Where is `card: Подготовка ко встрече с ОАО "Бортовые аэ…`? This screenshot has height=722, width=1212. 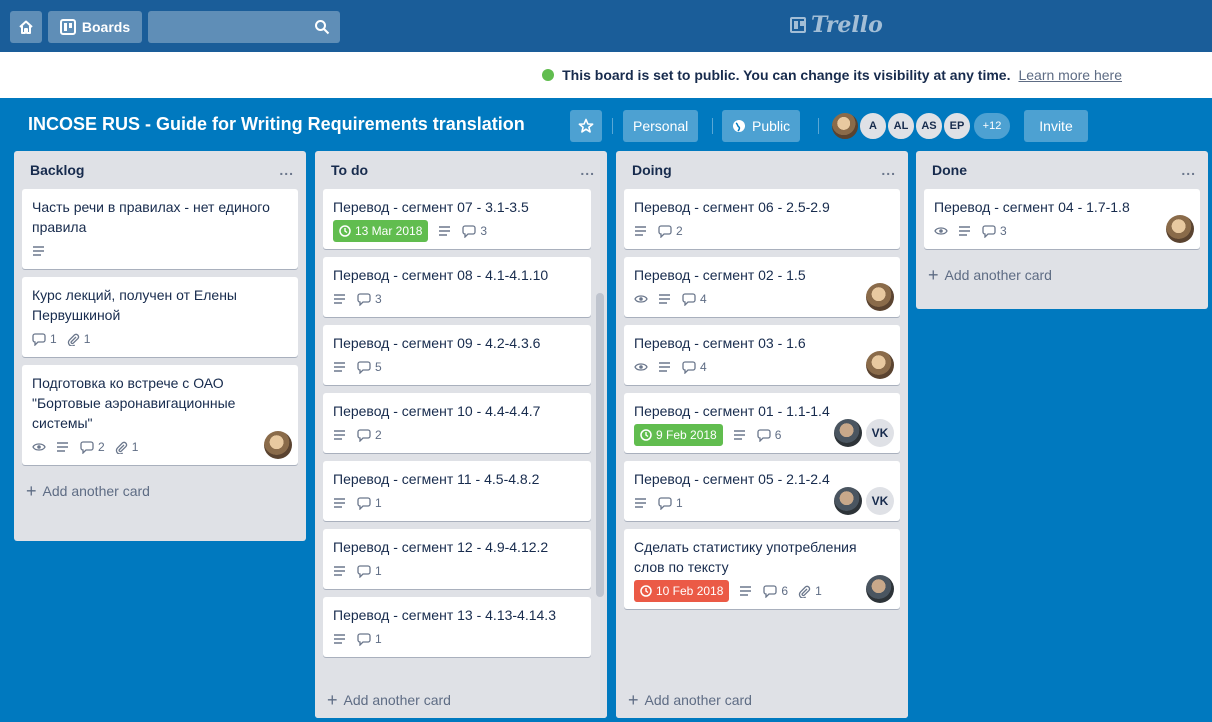
card: Подготовка ко встрече с ОАО "Бортовые аэ… is located at coordinates (160, 415).